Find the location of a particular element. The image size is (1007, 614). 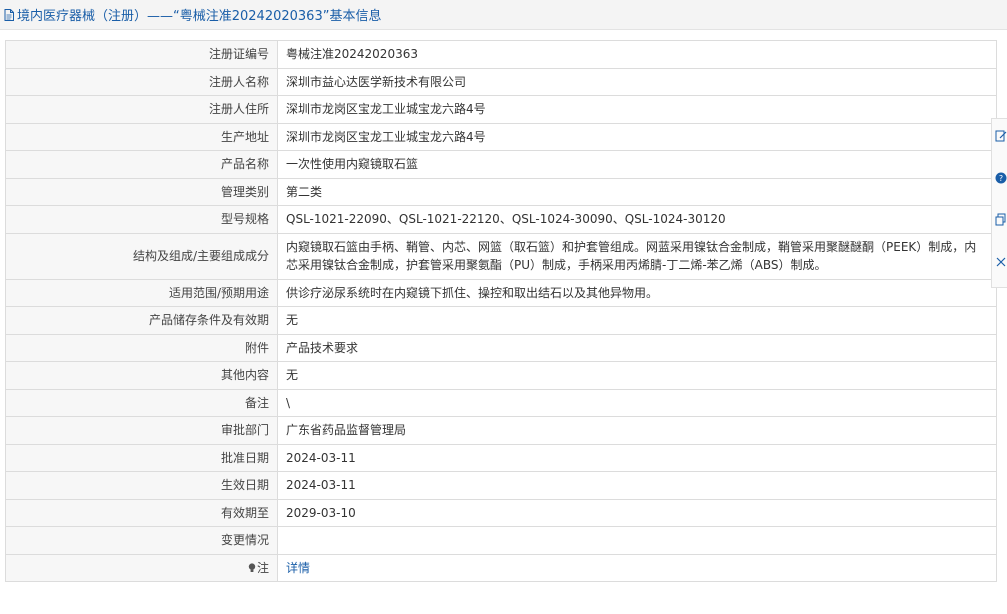

table-row: 附件 产品技术要求 is located at coordinates (501, 347).